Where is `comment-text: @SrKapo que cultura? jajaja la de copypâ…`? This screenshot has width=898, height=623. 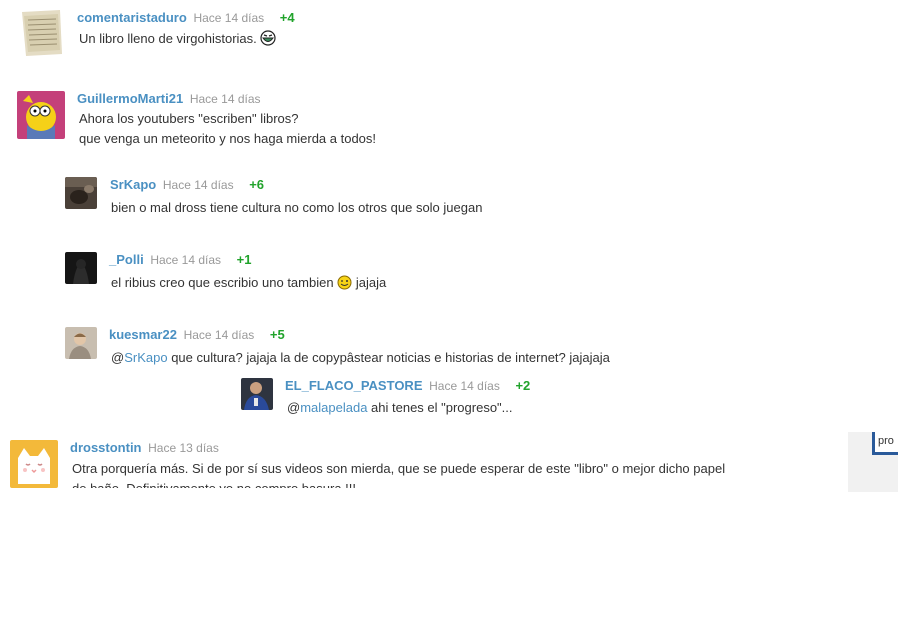
comment-text: @SrKapo que cultura? jajaja la de copypâ… is located at coordinates (360, 357).